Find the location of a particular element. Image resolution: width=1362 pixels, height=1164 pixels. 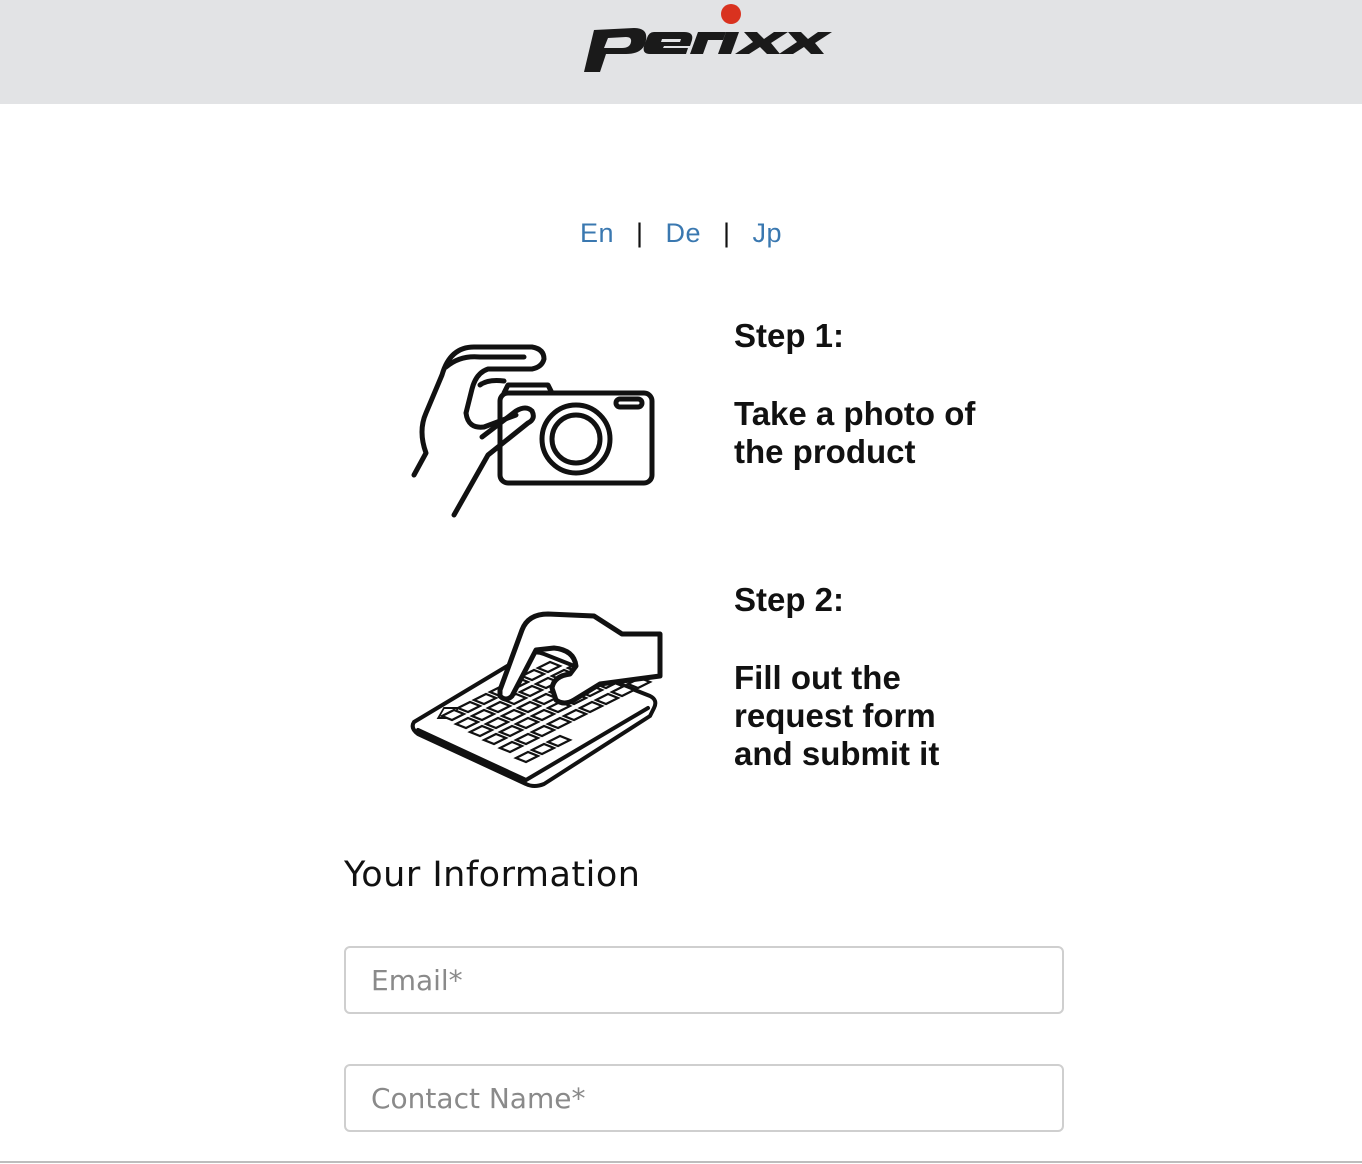

contact-name-field is located at coordinates (698, 1098).